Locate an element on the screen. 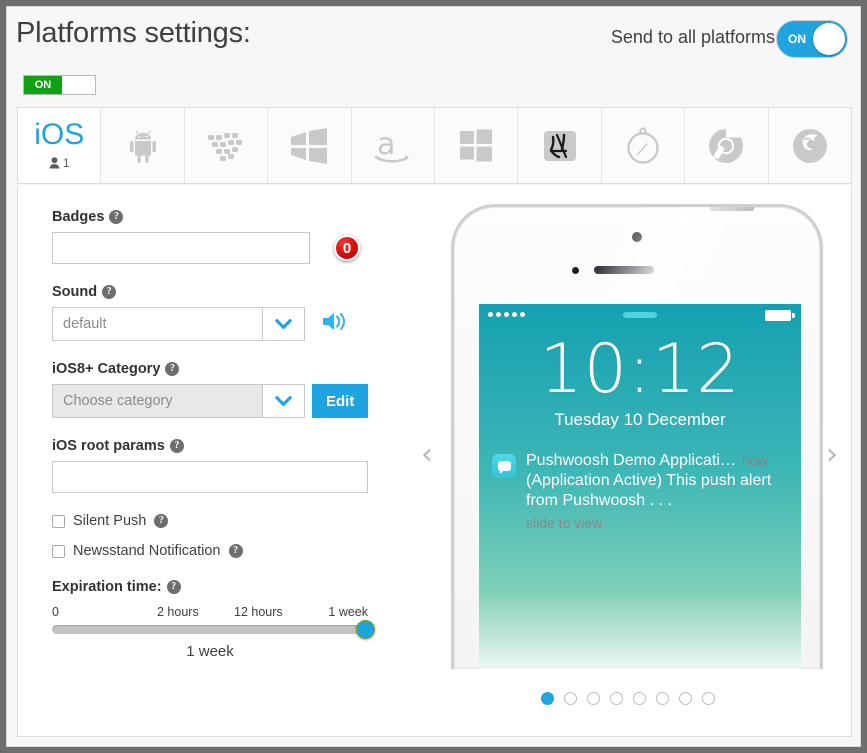 This screenshot has width=867, height=753. chrome-icon is located at coordinates (726, 145).